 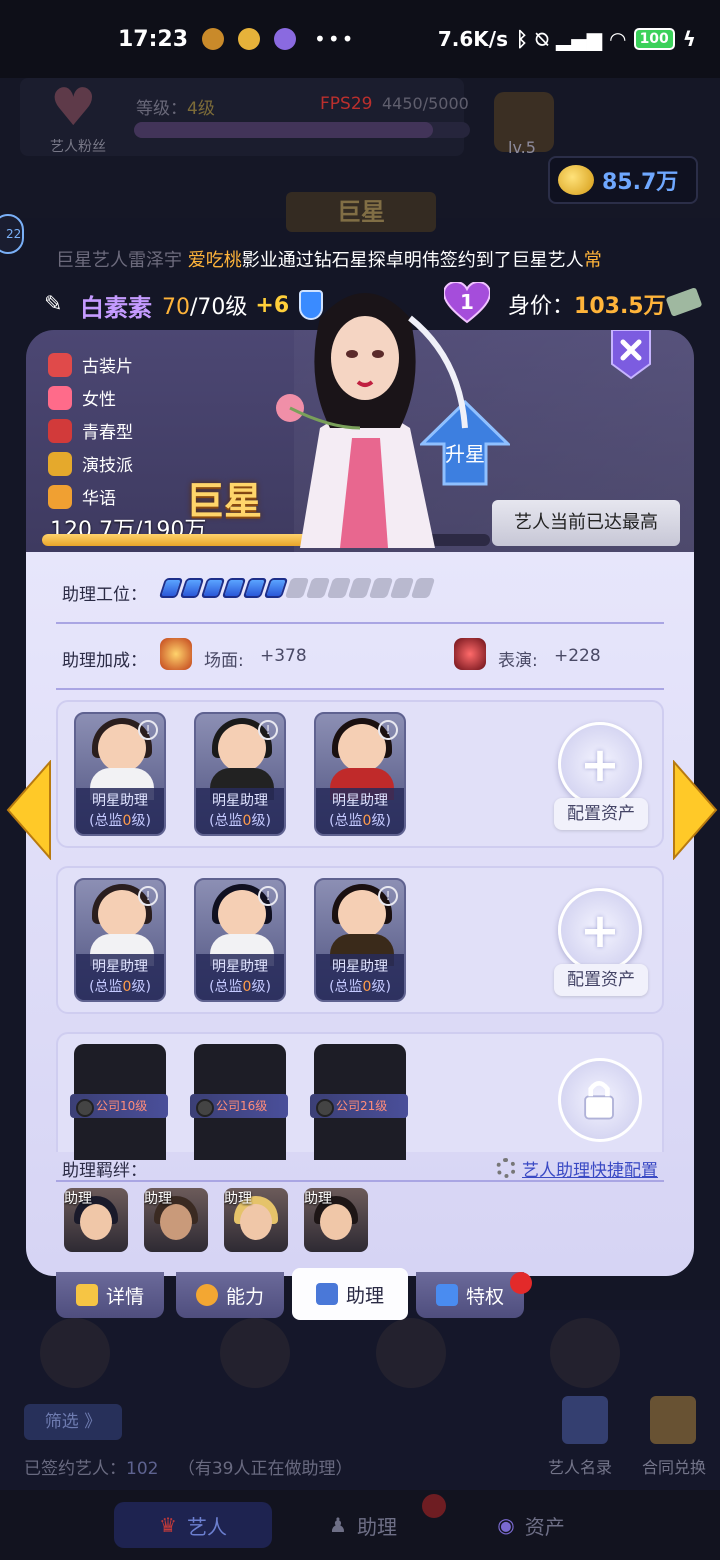 What do you see at coordinates (623, 180) in the screenshot?
I see `coin-balance: 85.7万` at bounding box center [623, 180].